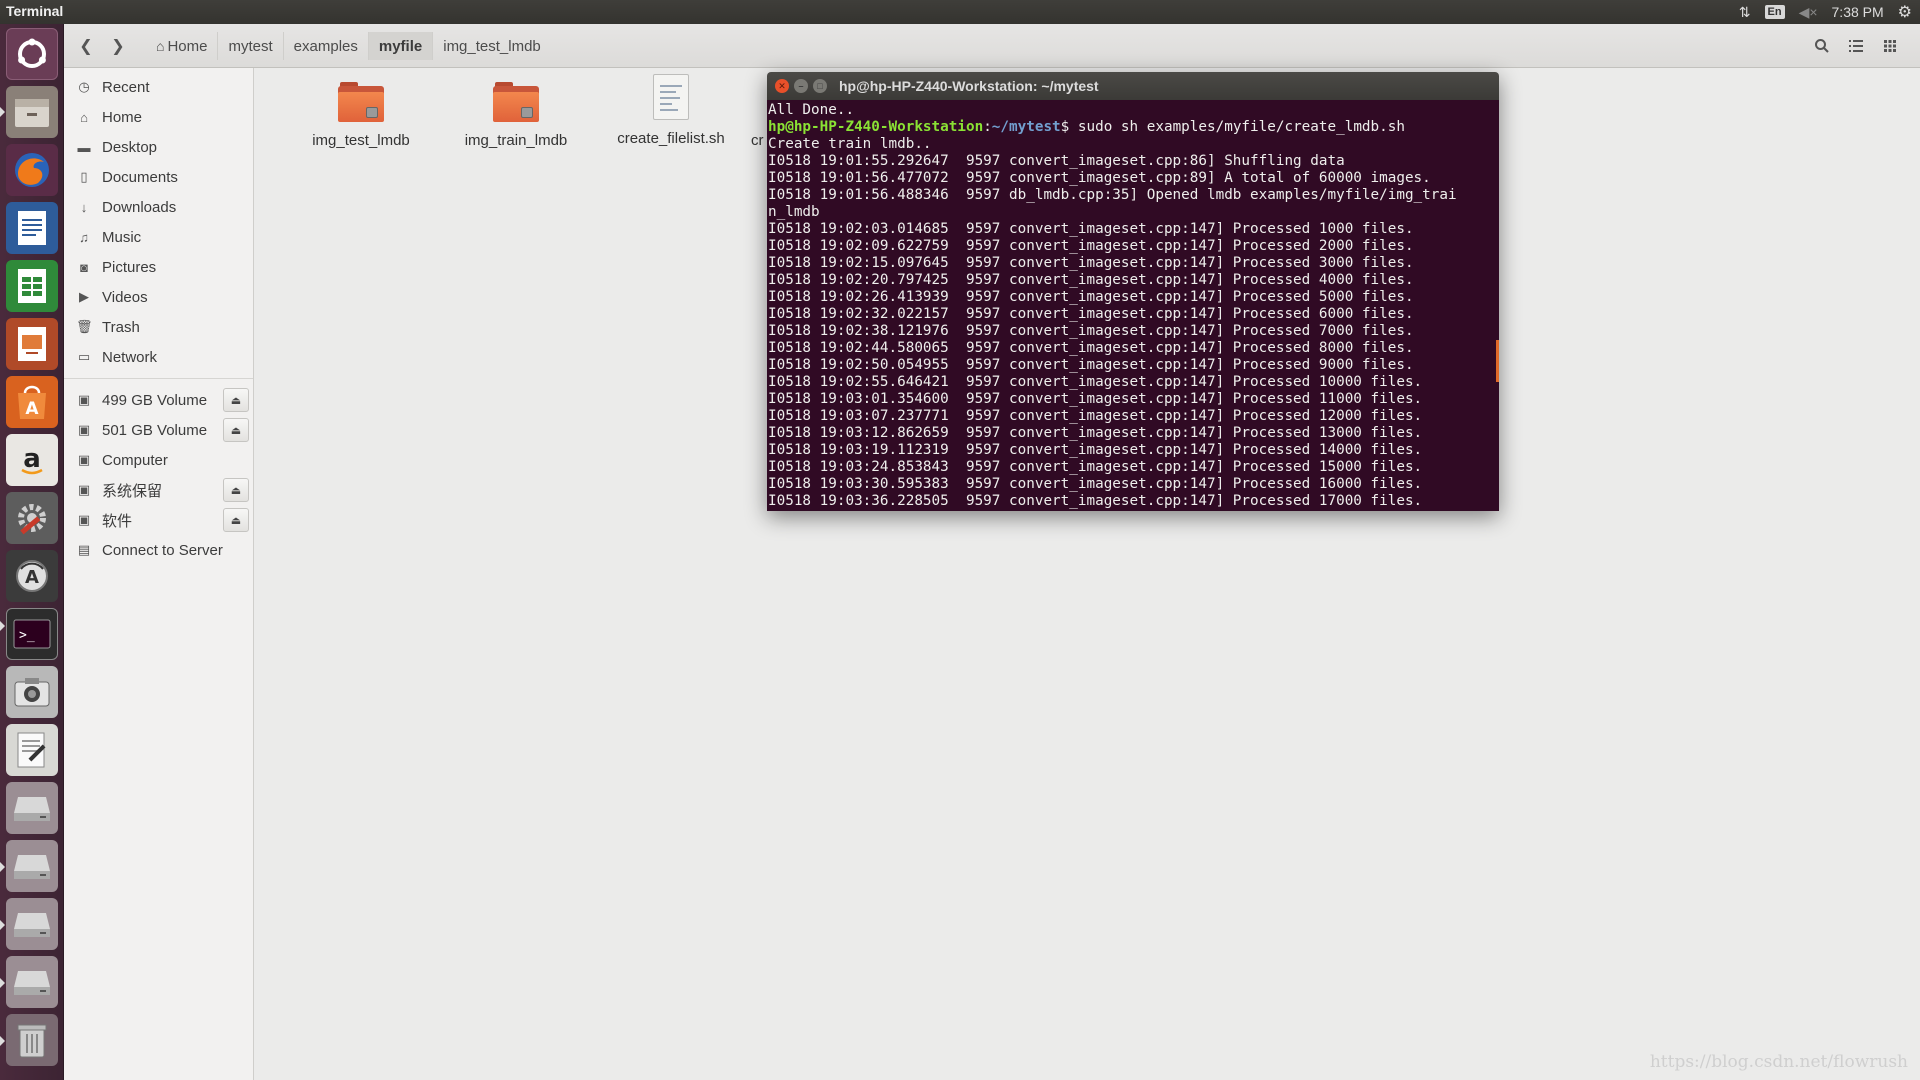  Describe the element at coordinates (32, 286) in the screenshot. I see `libreoffice-calc-icon` at that location.